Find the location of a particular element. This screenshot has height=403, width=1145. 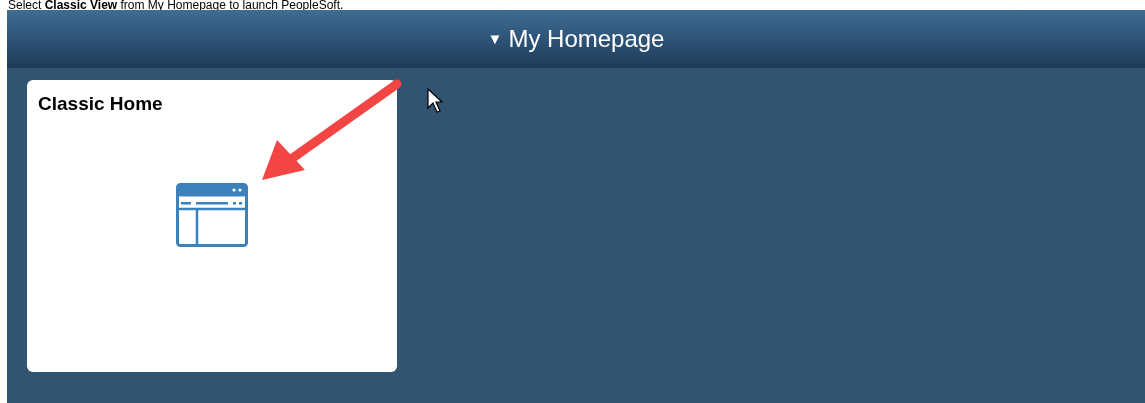

dropdown-caret: ▼ is located at coordinates (495, 39).